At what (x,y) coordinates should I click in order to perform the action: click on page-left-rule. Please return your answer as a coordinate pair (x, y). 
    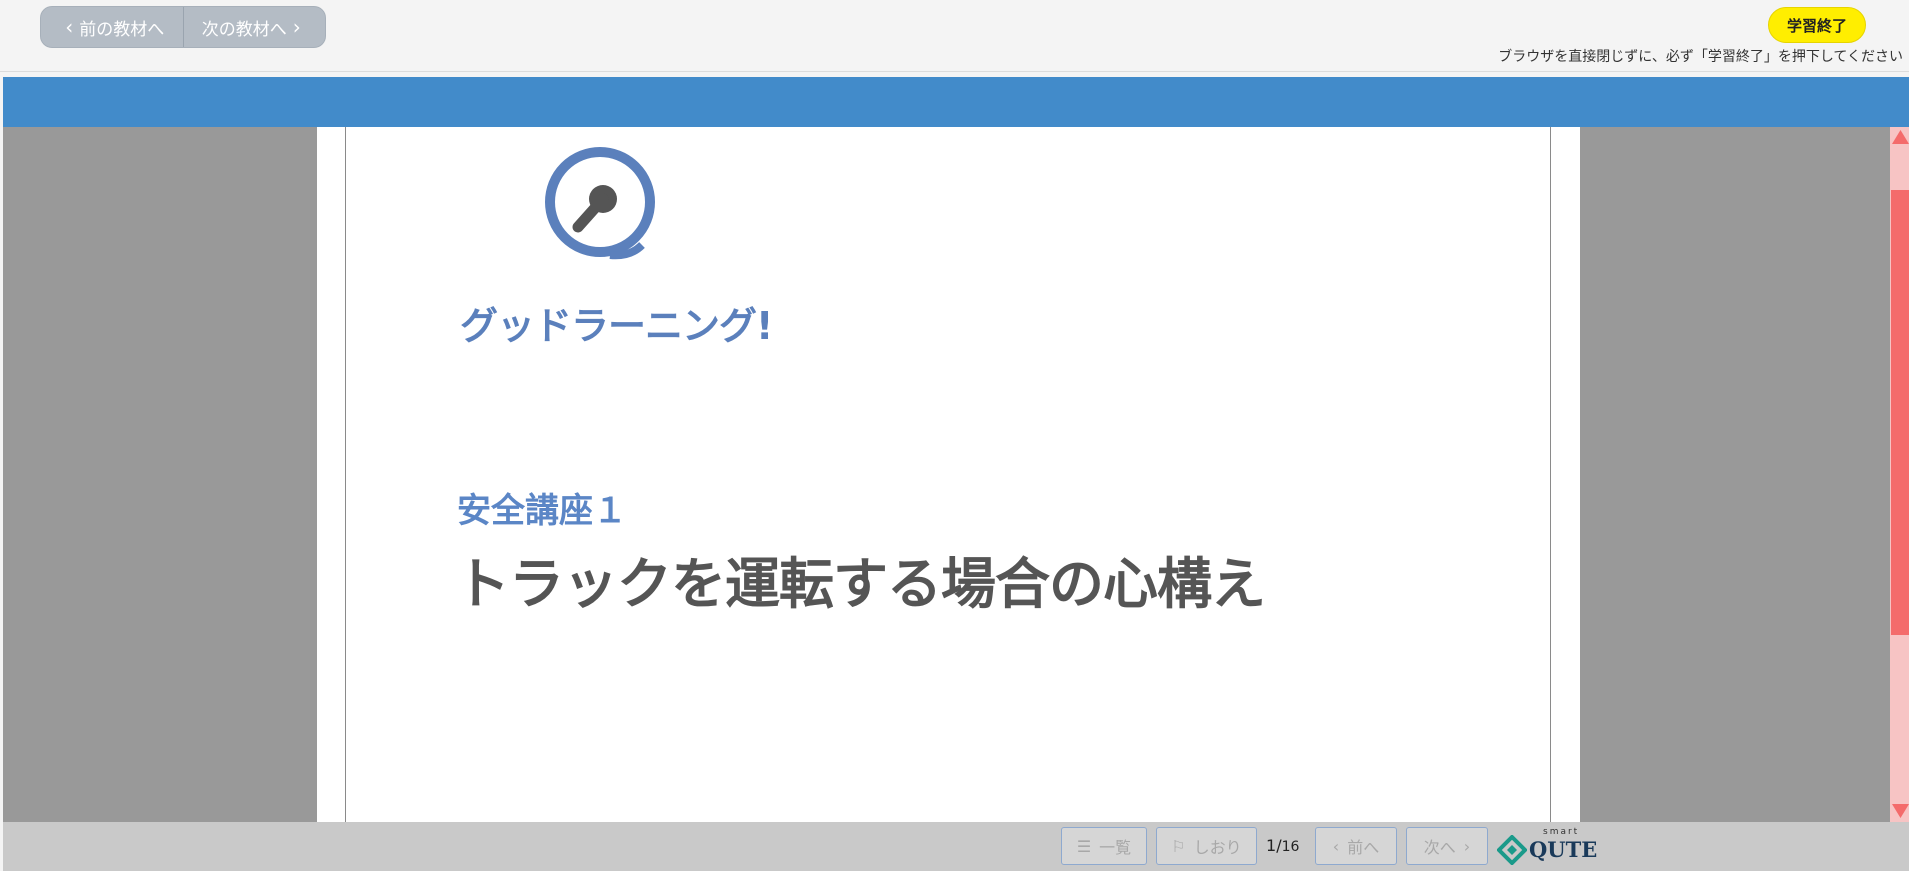
    Looking at the image, I should click on (345, 474).